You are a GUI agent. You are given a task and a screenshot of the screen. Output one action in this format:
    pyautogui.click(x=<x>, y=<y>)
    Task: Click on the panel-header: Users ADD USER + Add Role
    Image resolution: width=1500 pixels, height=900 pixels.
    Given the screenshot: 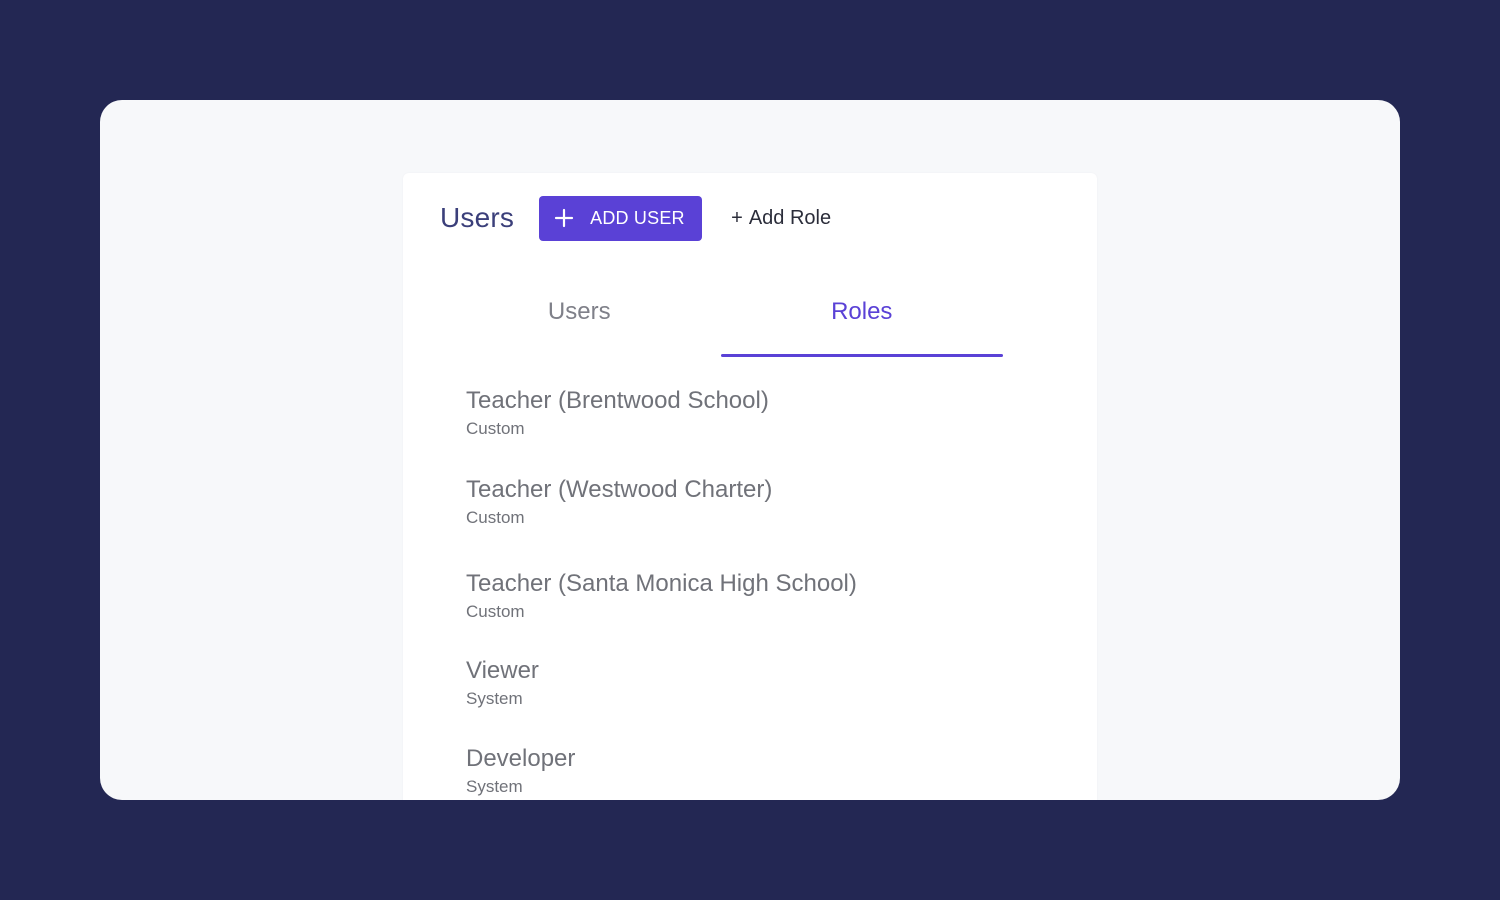 What is the action you would take?
    pyautogui.click(x=635, y=218)
    